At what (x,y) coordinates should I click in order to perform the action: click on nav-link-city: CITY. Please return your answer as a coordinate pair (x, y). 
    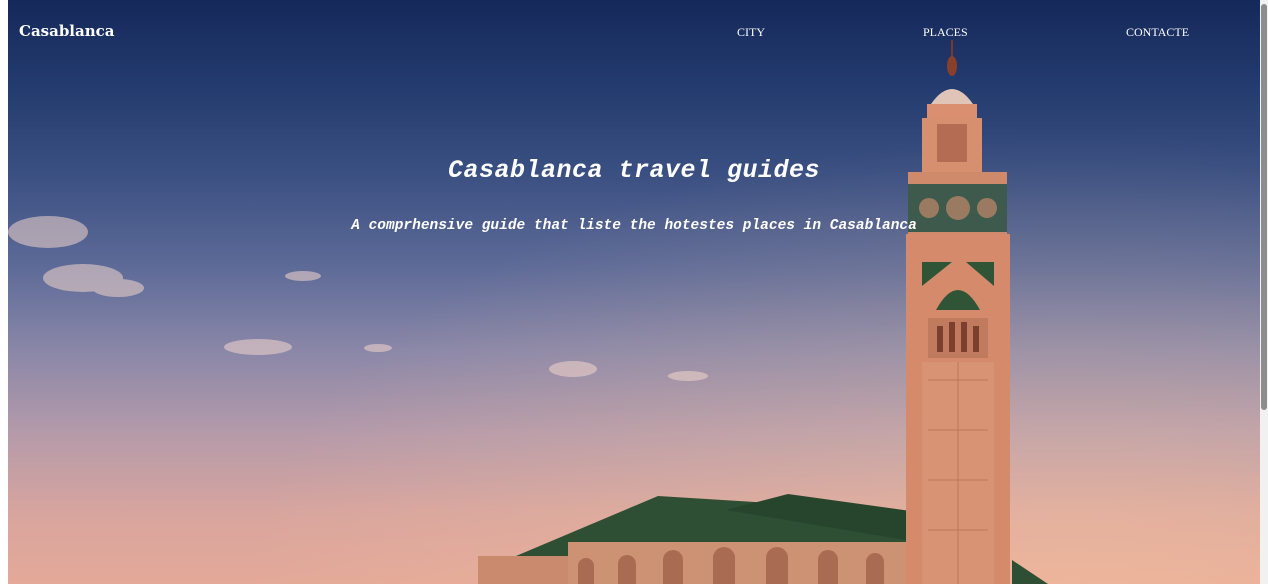
    Looking at the image, I should click on (751, 32).